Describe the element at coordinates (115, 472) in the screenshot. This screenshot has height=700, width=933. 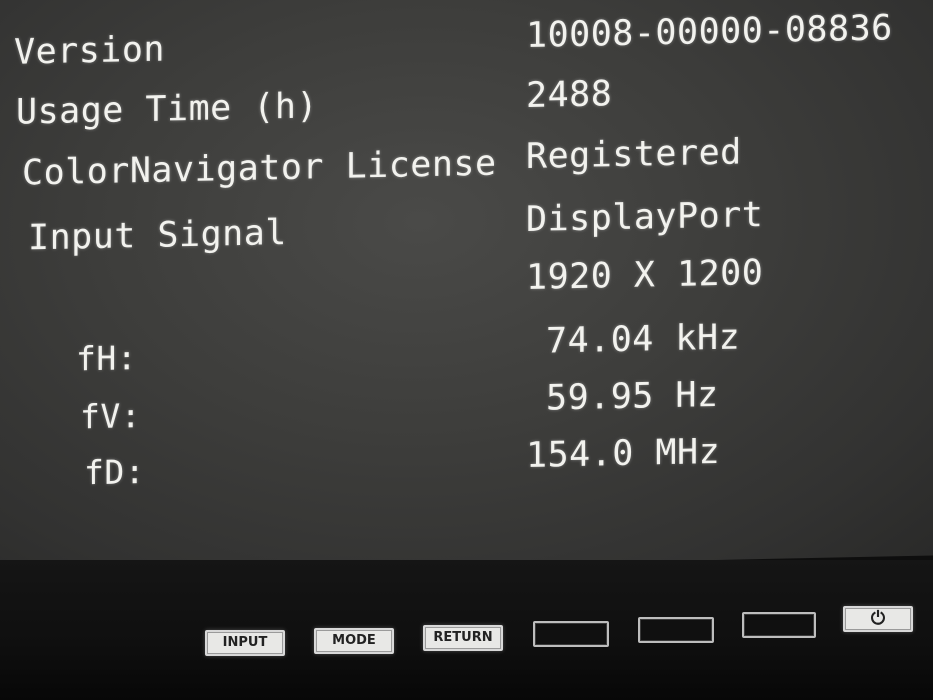
I see `fd-label: fD:` at that location.